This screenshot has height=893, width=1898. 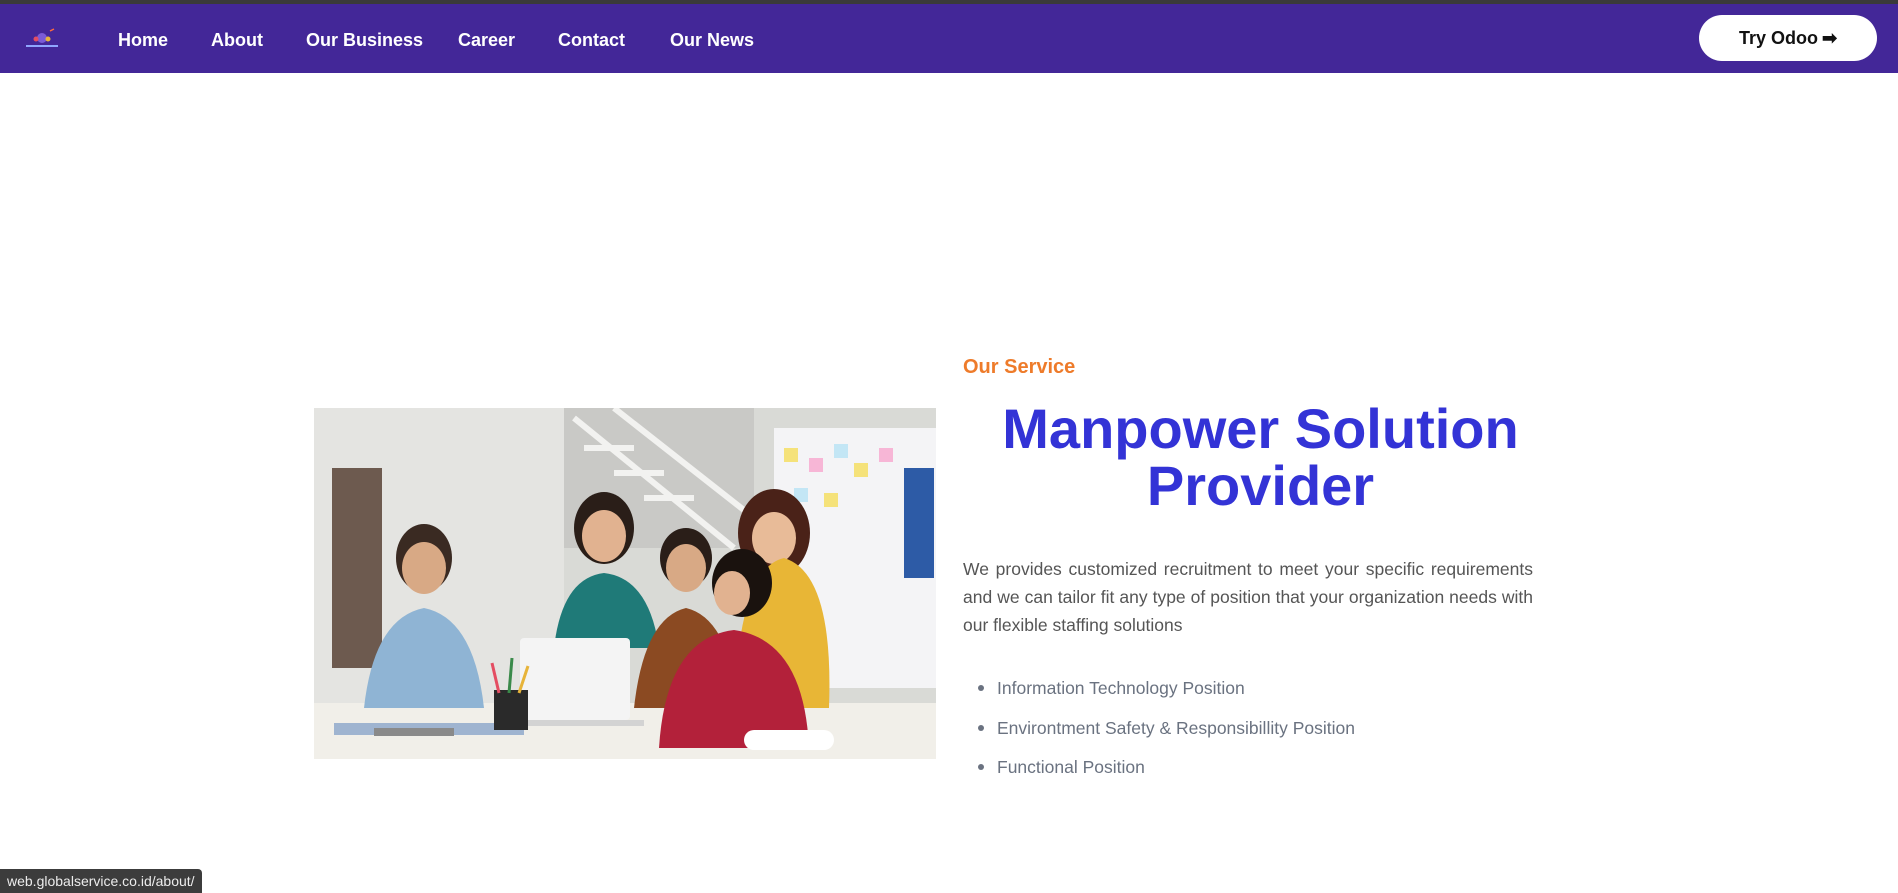 I want to click on section-eyebrow: Our Service, so click(x=1019, y=367).